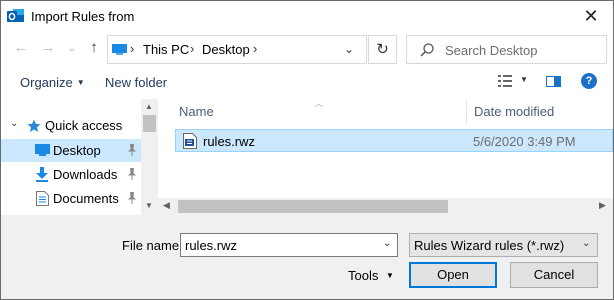 The height and width of the screenshot is (300, 614). I want to click on column-header-name: Name, so click(196, 111).